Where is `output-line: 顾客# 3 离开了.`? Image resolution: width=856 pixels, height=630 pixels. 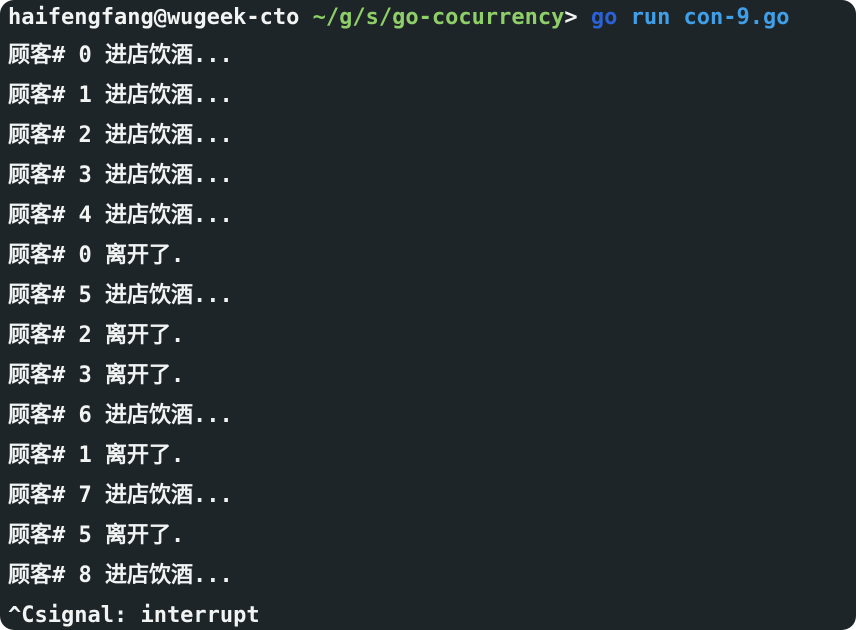
output-line: 顾客# 3 离开了. is located at coordinates (96, 375).